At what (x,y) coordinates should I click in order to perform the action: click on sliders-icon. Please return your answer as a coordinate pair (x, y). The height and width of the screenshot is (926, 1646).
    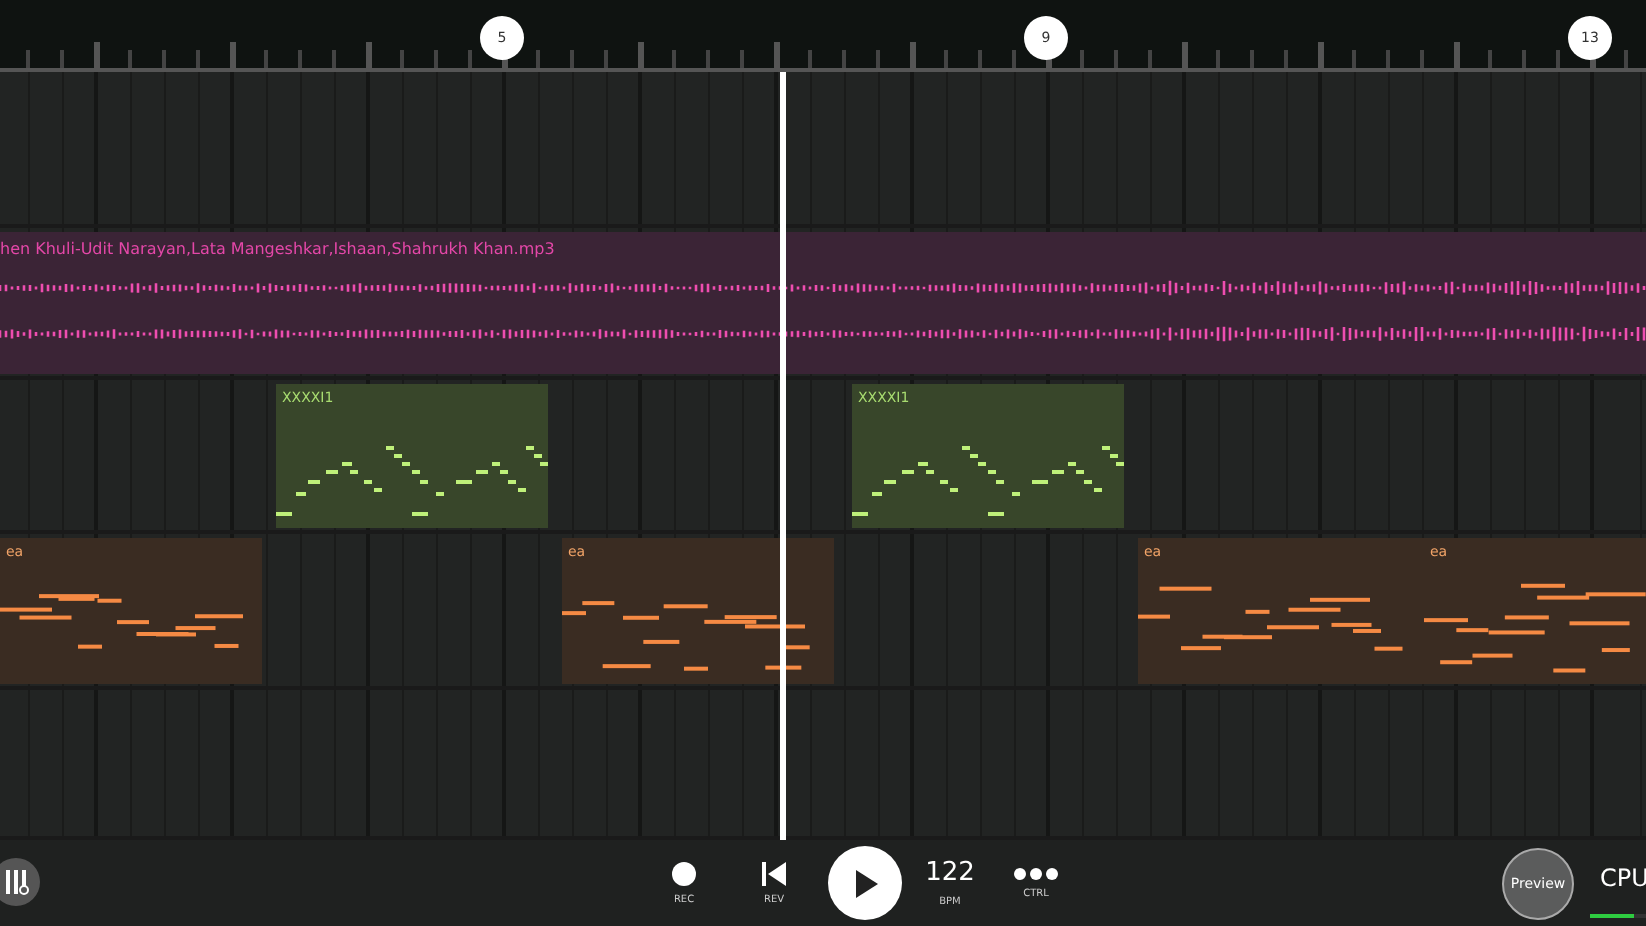
    Looking at the image, I should click on (16, 882).